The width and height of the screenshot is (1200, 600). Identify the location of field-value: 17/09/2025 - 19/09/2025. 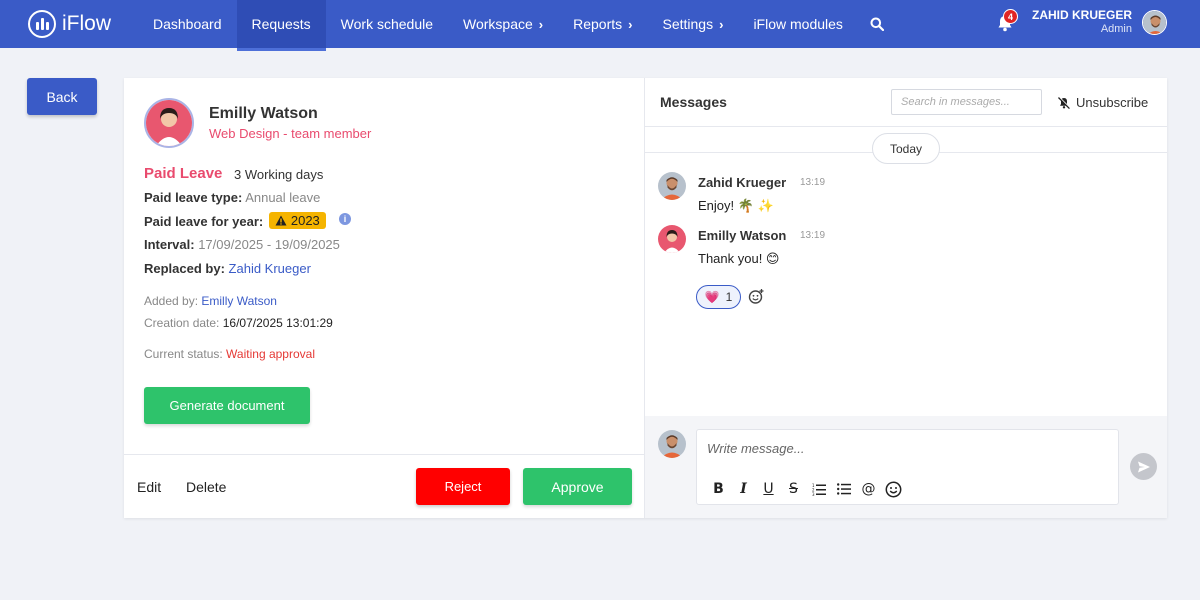
(269, 244).